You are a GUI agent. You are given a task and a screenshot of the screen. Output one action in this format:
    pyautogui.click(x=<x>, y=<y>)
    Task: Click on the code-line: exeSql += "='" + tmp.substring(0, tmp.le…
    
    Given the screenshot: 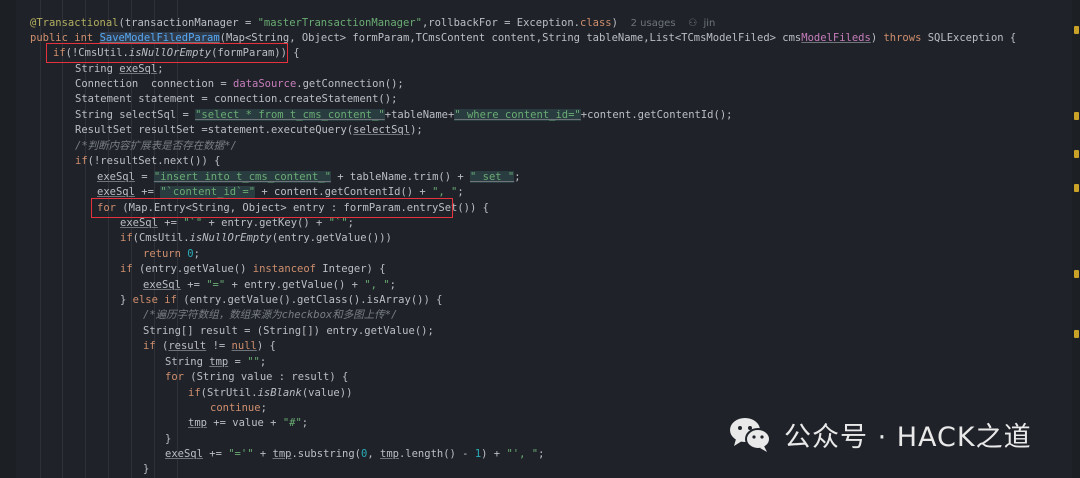 What is the action you would take?
    pyautogui.click(x=354, y=454)
    